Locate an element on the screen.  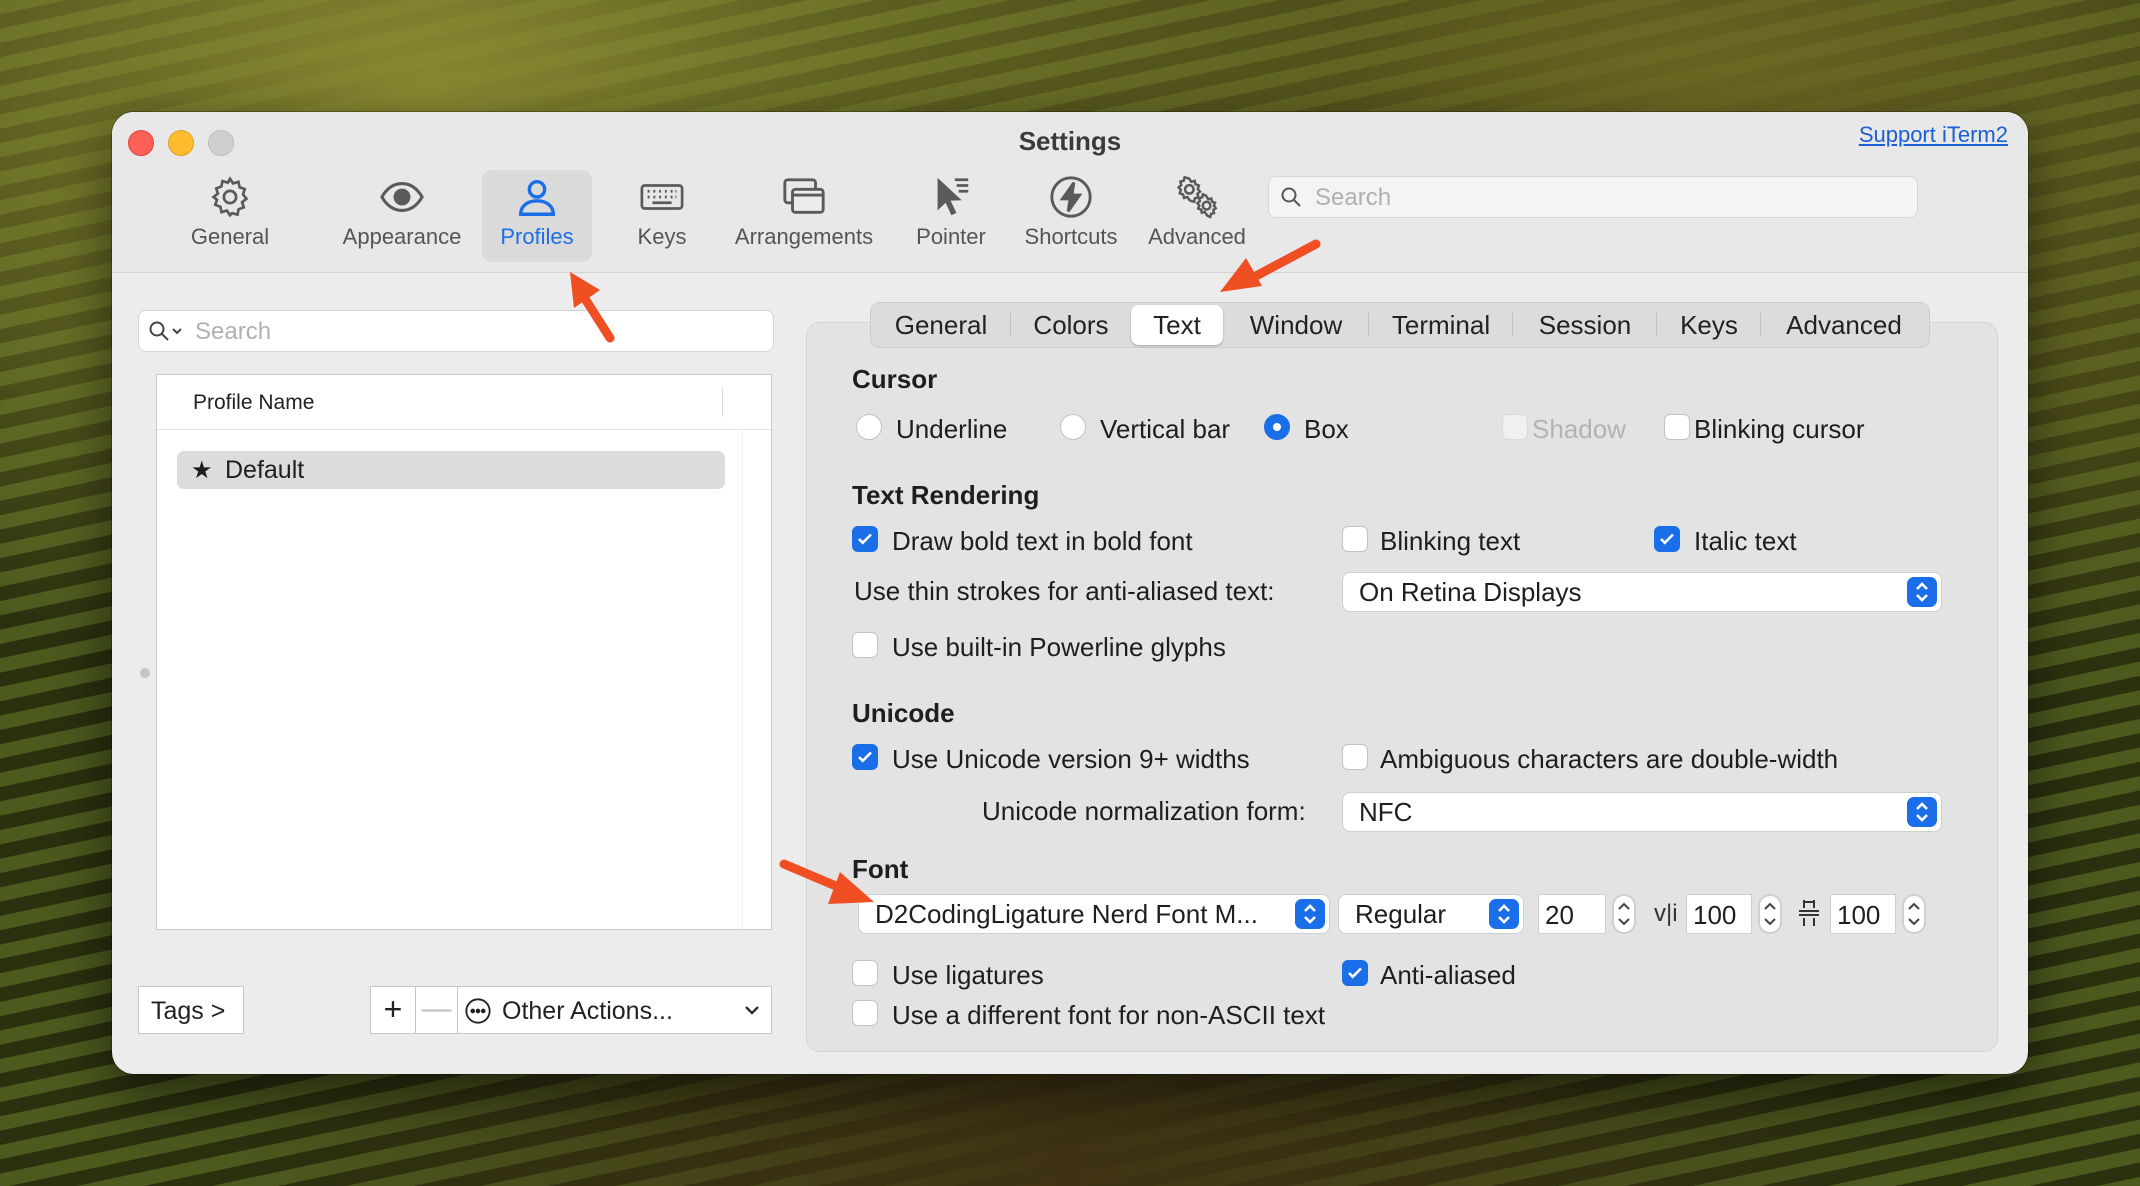
eye-icon is located at coordinates (402, 197).